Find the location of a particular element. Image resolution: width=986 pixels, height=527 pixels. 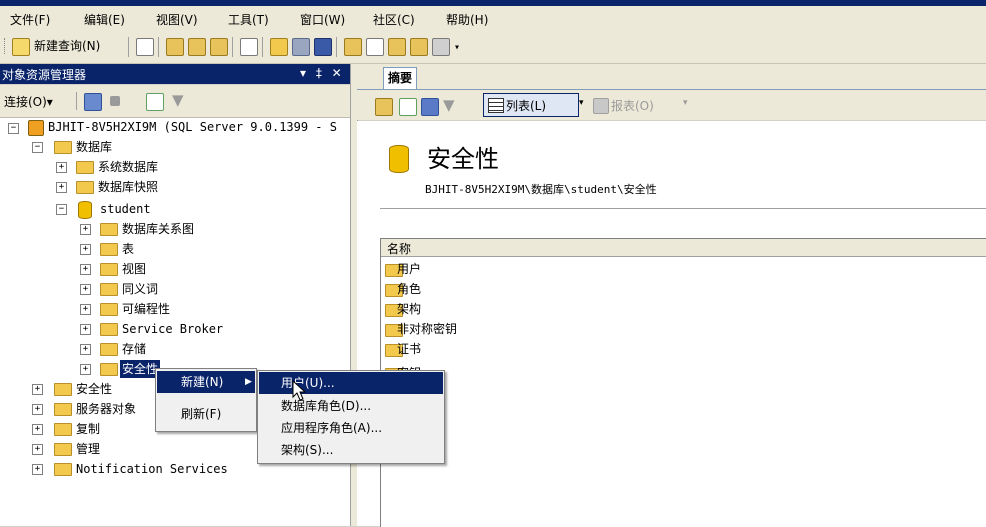

sort-icon is located at coordinates (430, 107).